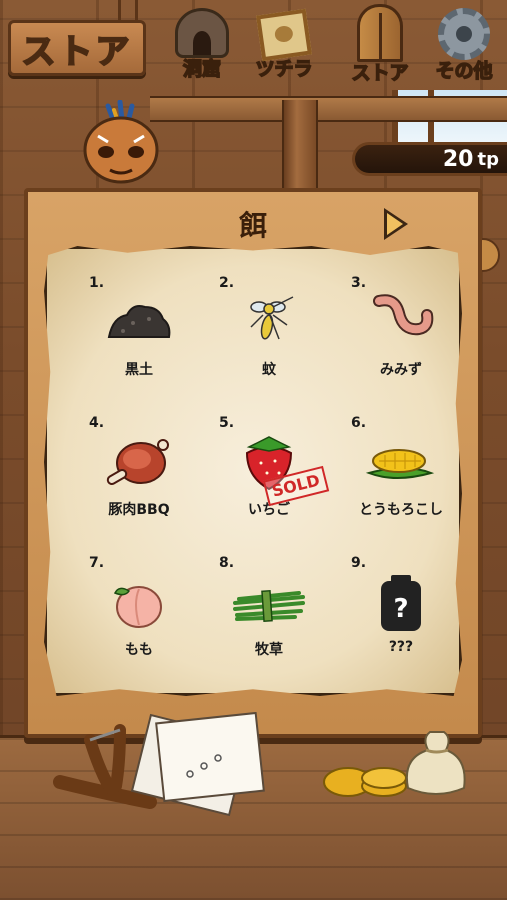 The width and height of the screenshot is (507, 900). I want to click on door-icon, so click(380, 33).